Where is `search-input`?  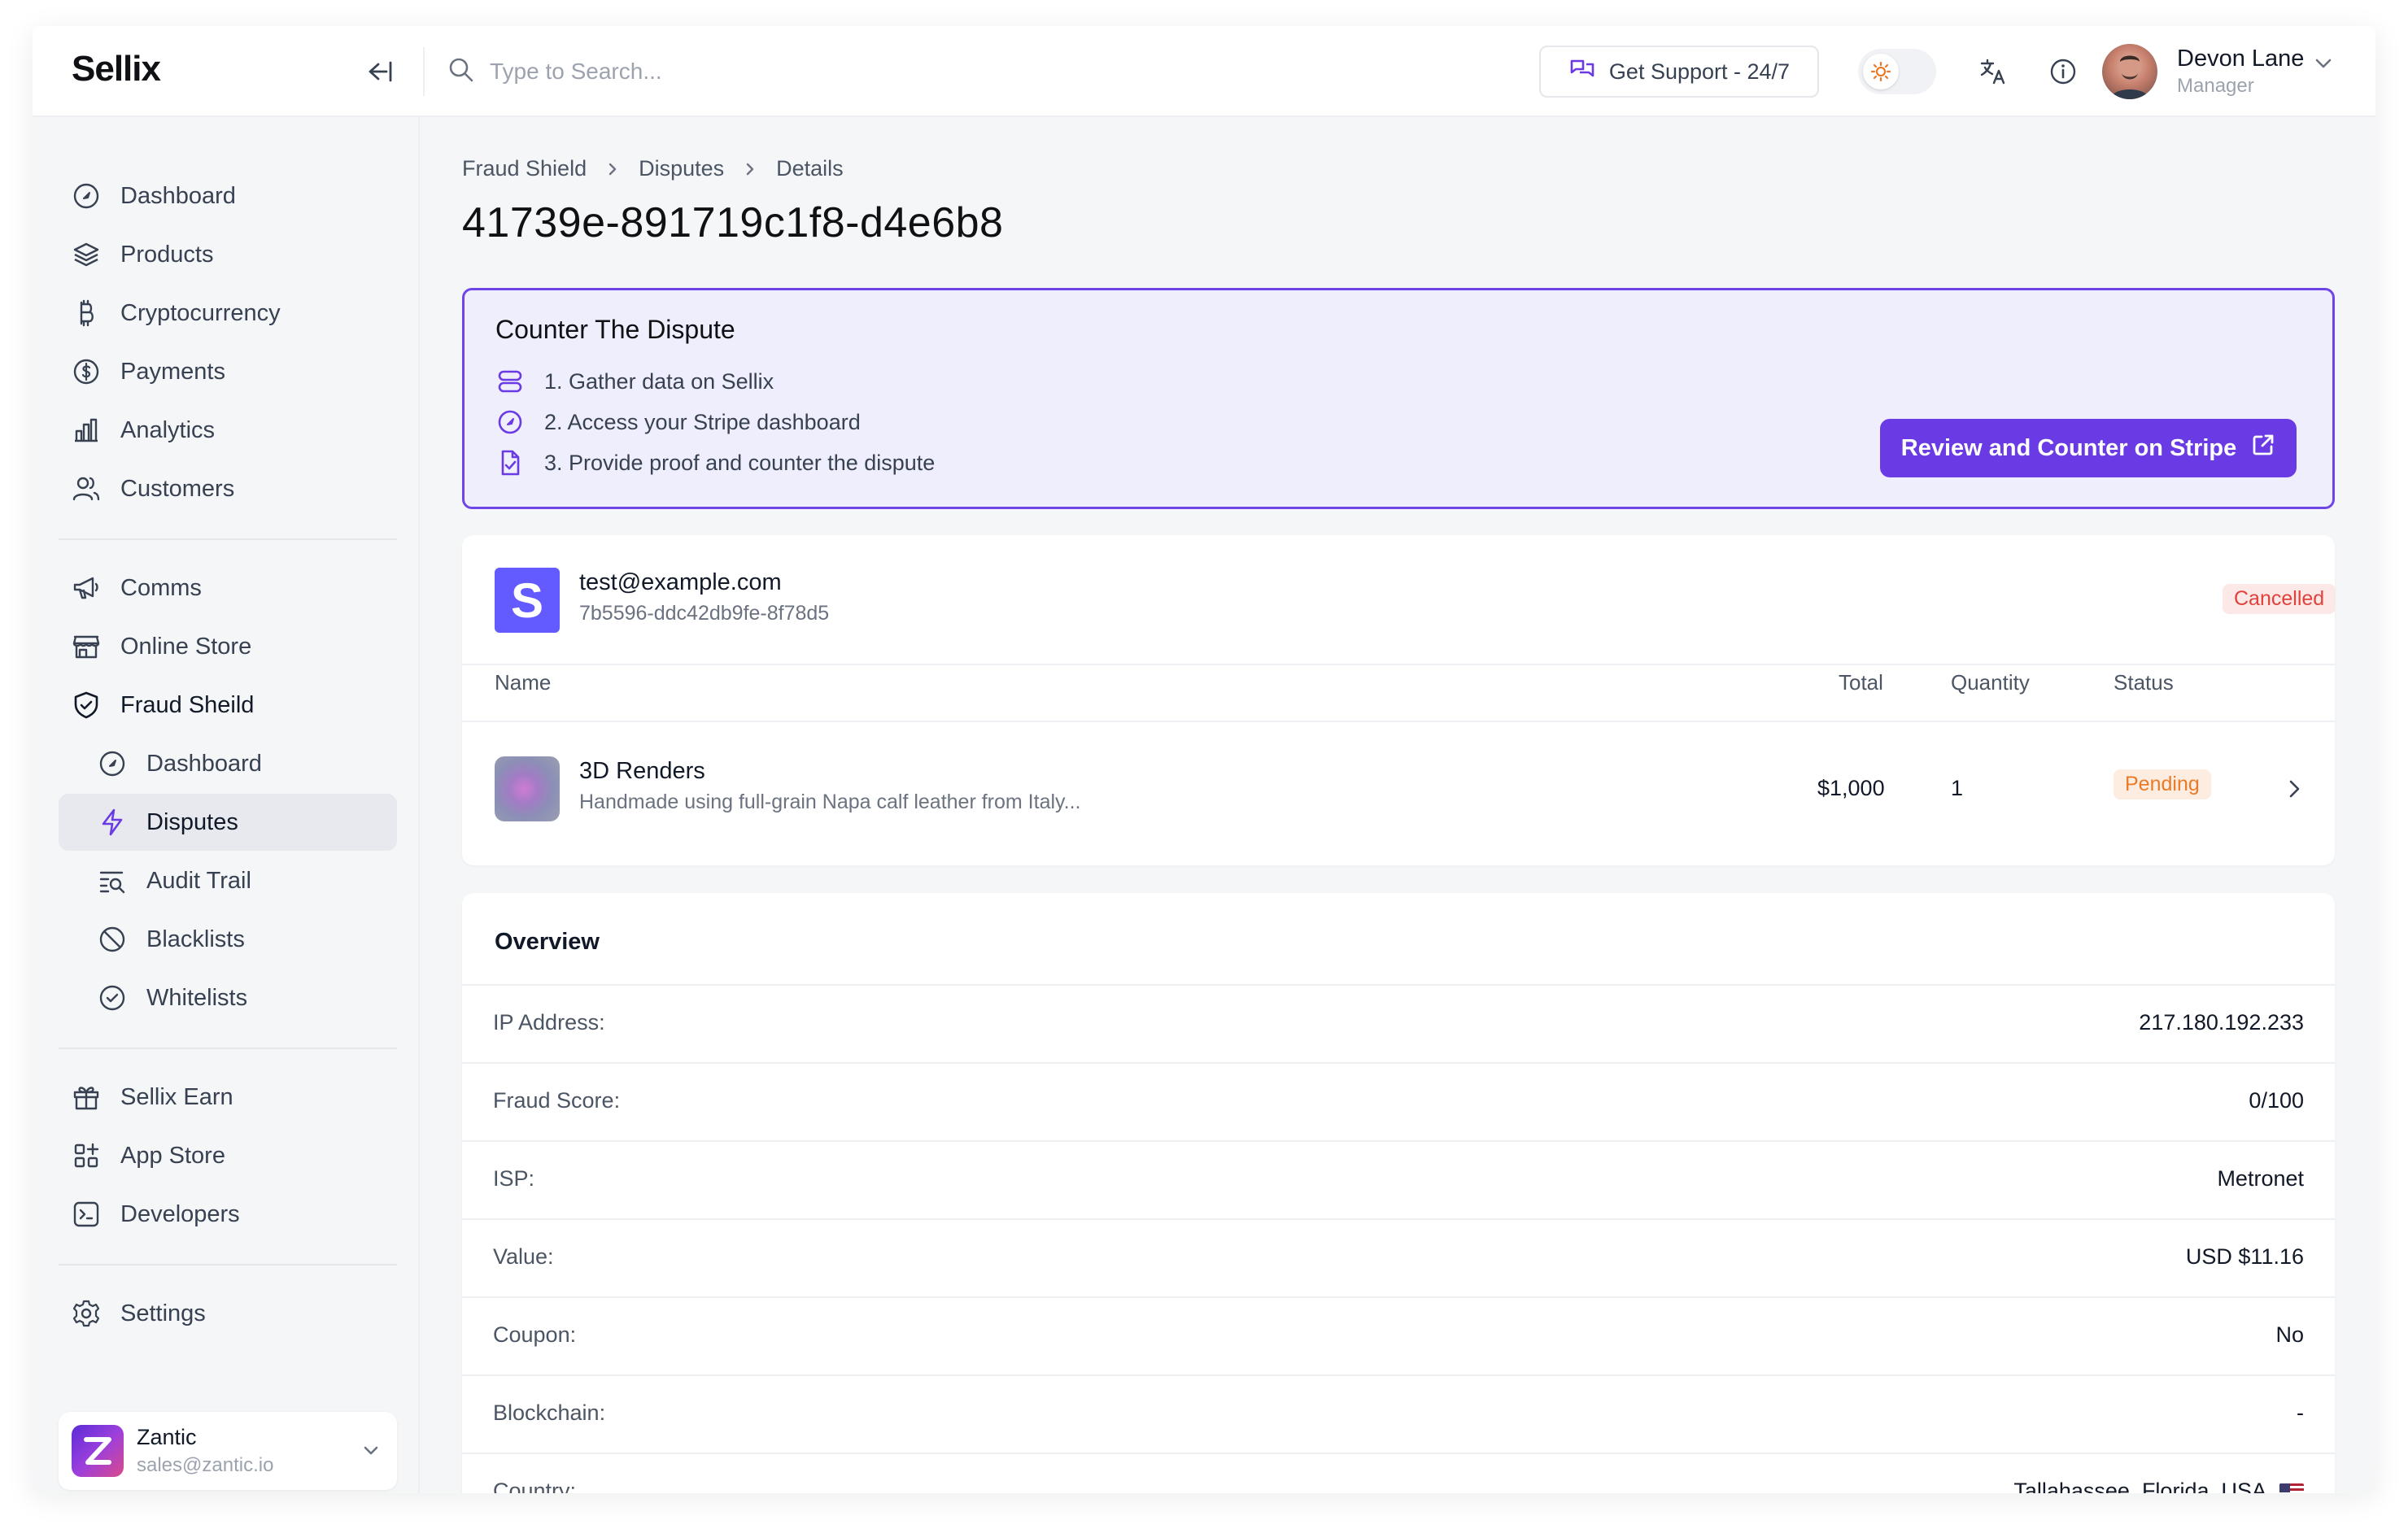
search-input is located at coordinates (734, 72).